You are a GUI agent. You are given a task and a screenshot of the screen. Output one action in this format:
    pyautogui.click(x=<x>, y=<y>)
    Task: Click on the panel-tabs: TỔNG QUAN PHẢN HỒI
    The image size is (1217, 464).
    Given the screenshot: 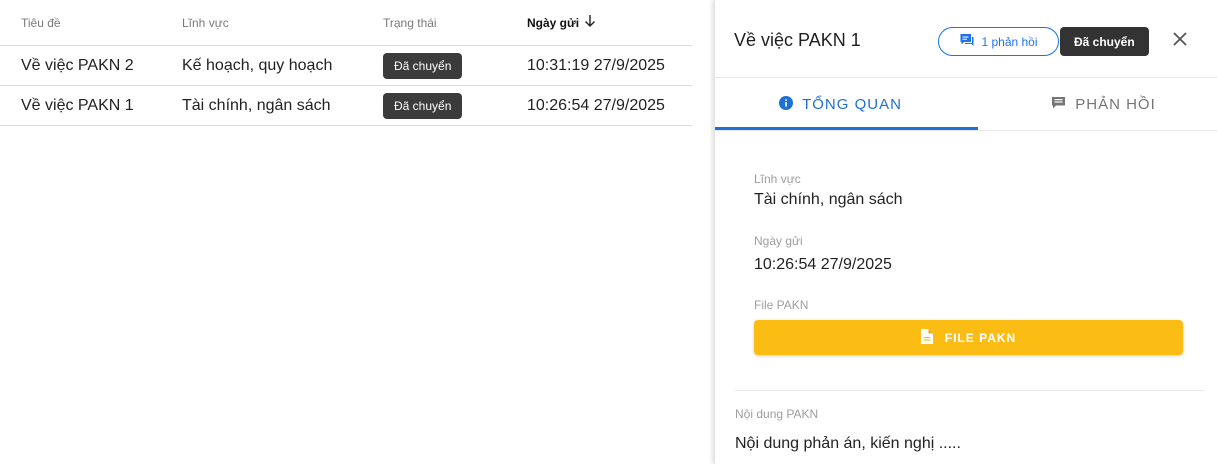 What is the action you would take?
    pyautogui.click(x=966, y=104)
    